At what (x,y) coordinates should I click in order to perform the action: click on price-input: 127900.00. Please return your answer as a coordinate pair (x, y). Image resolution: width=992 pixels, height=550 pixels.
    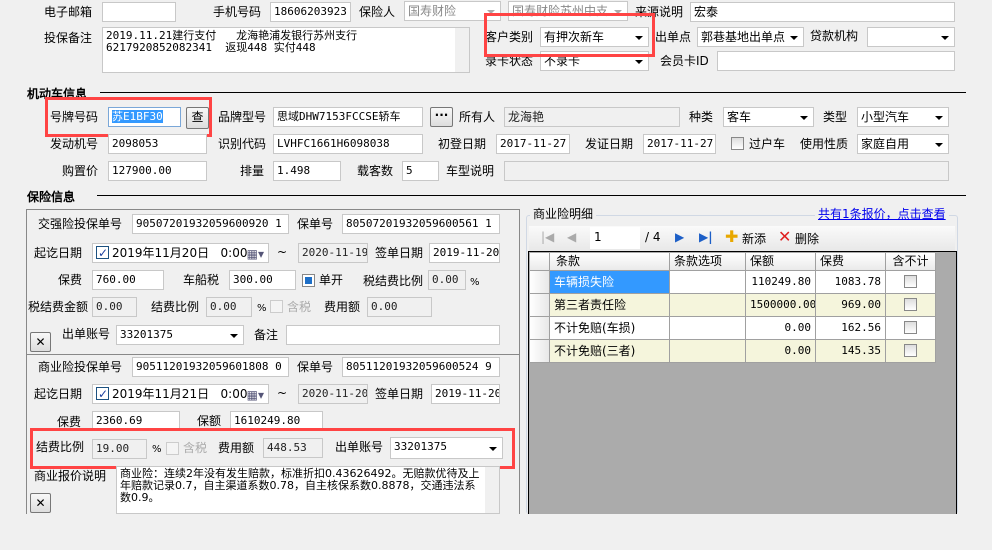
    Looking at the image, I should click on (157, 171).